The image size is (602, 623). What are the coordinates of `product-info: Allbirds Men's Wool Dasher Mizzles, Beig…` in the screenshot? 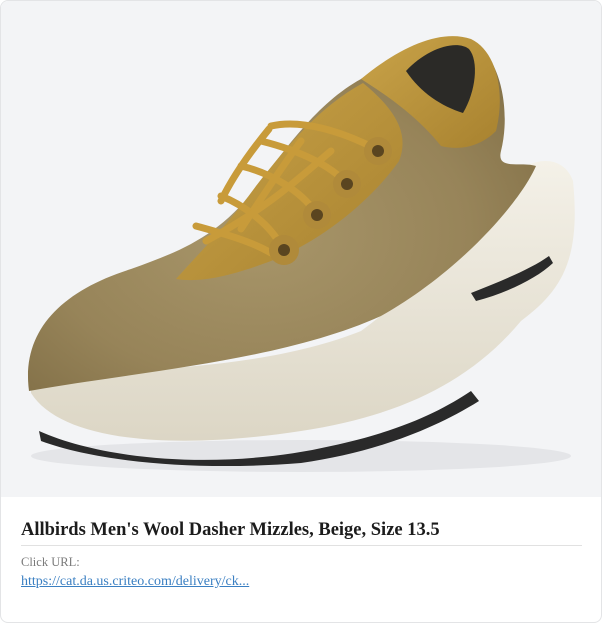 It's located at (301, 544).